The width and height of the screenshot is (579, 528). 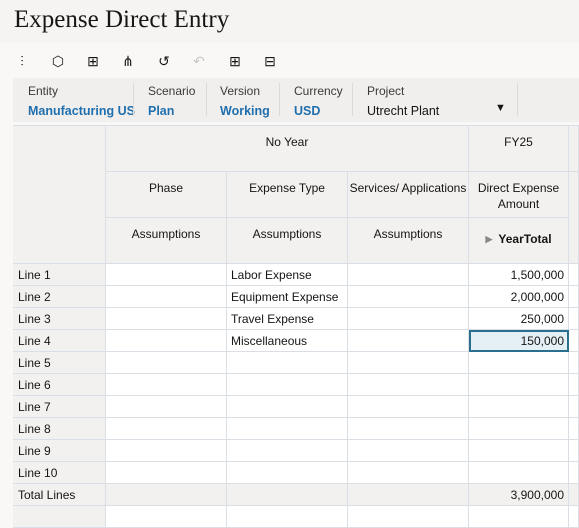 What do you see at coordinates (270, 61) in the screenshot?
I see `pane-icon: ⊟` at bounding box center [270, 61].